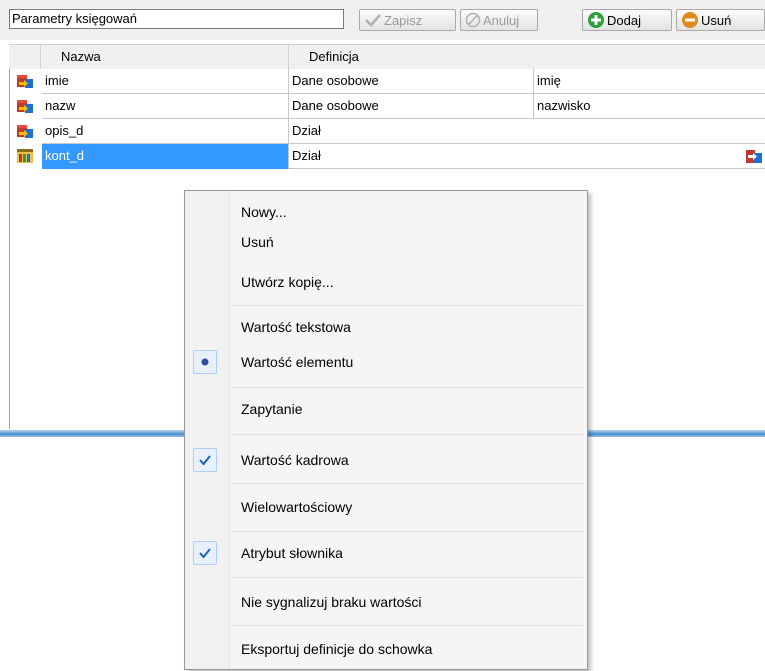 This screenshot has width=765, height=671. Describe the element at coordinates (165, 81) in the screenshot. I see `cell-name: imie` at that location.